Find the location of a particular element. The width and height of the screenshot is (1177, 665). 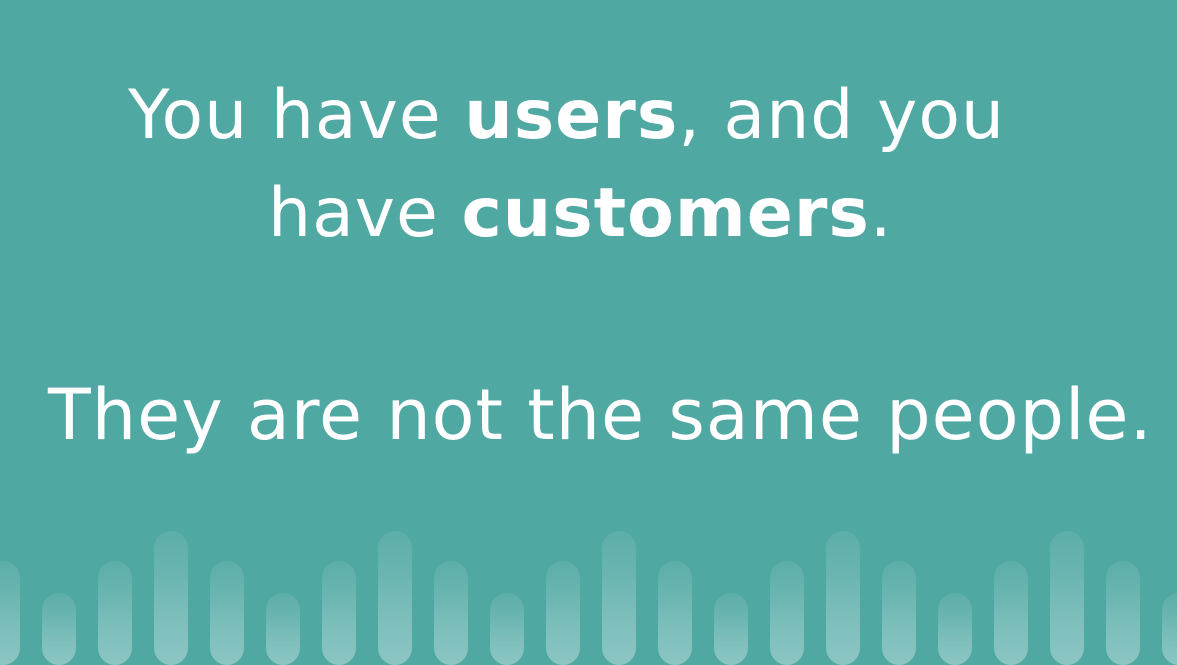

headline-line-2-post: . is located at coordinates (881, 213).